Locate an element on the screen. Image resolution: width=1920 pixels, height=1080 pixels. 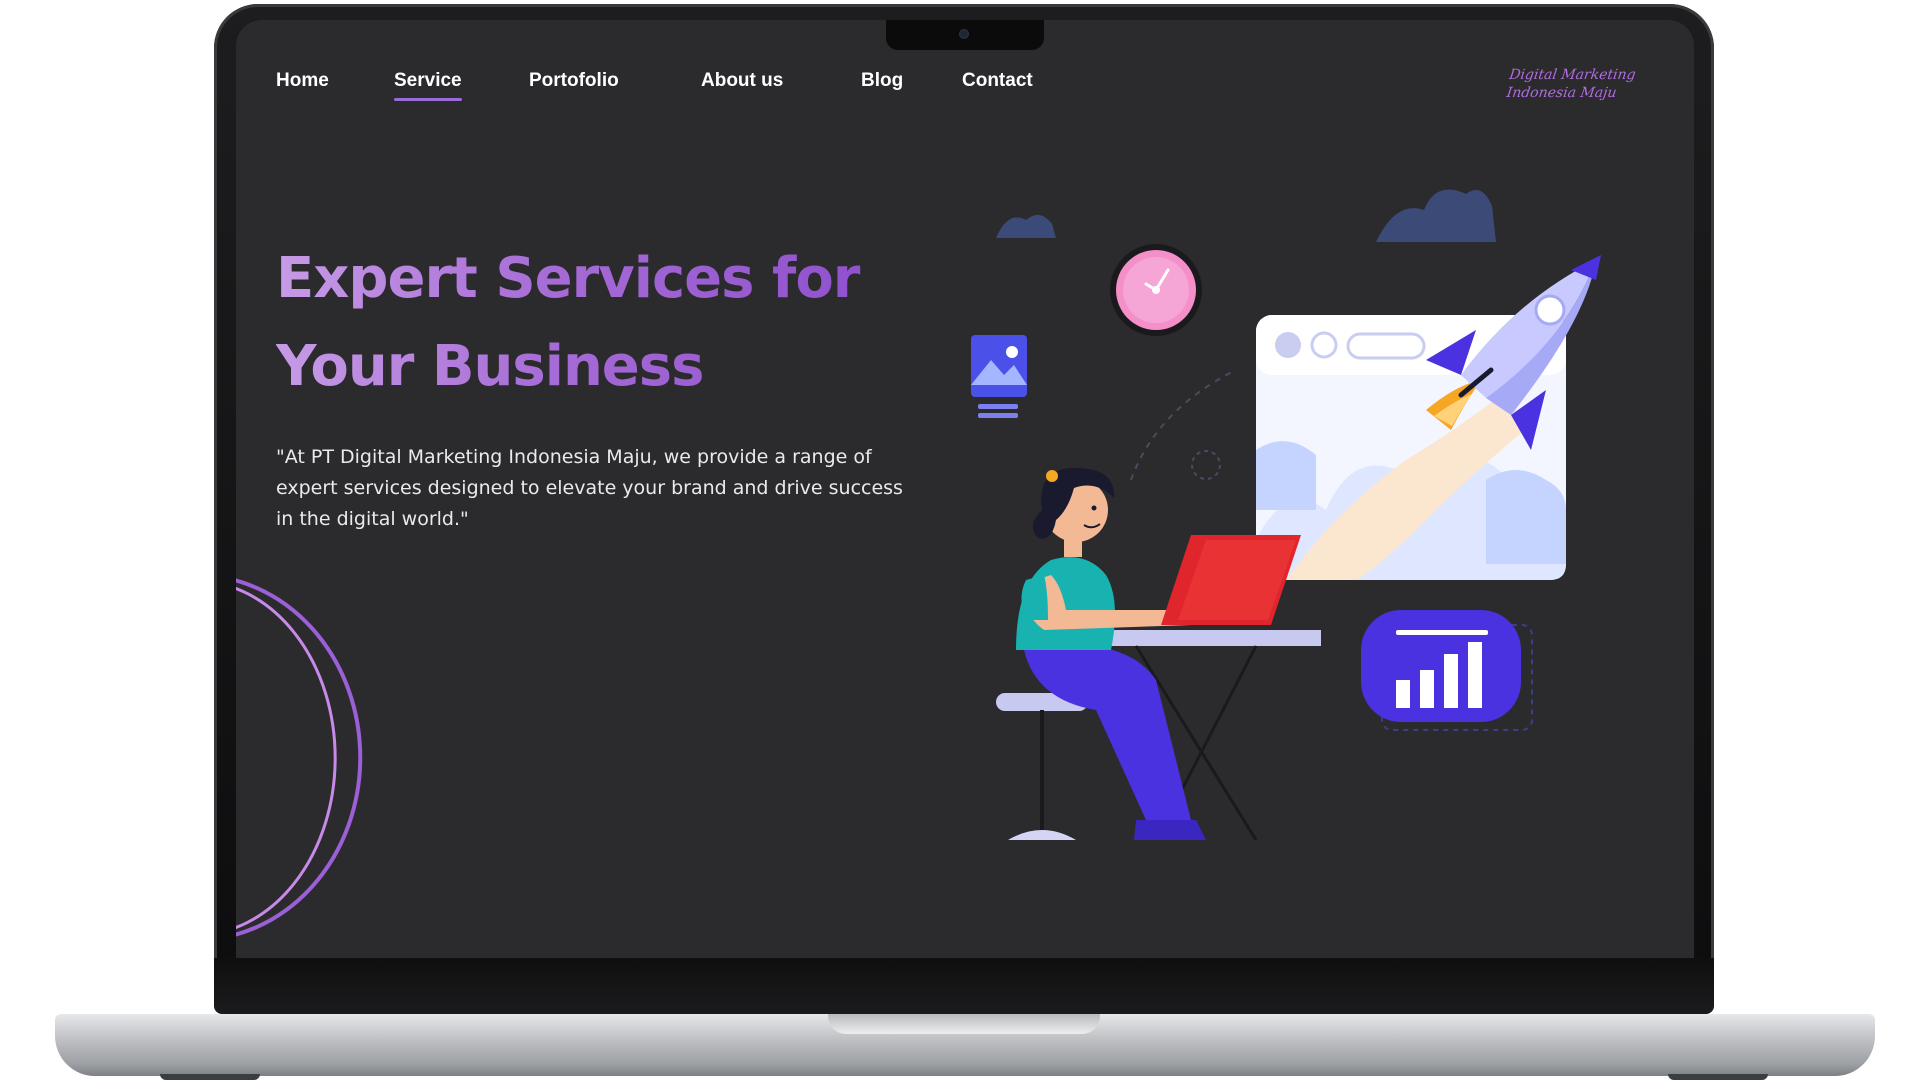
bar-chart-icon is located at coordinates (1447, 670).